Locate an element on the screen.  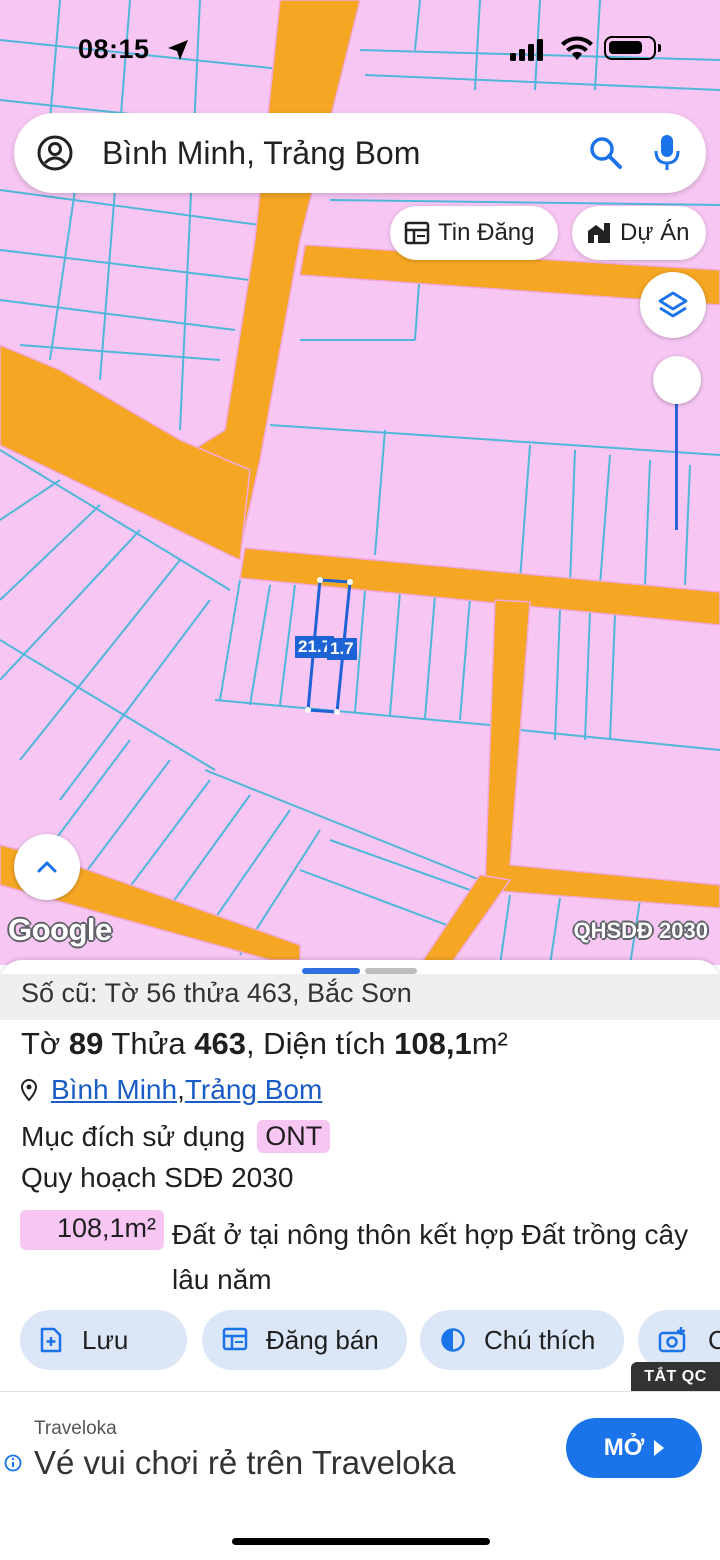
location-pin-icon is located at coordinates (29, 1090).